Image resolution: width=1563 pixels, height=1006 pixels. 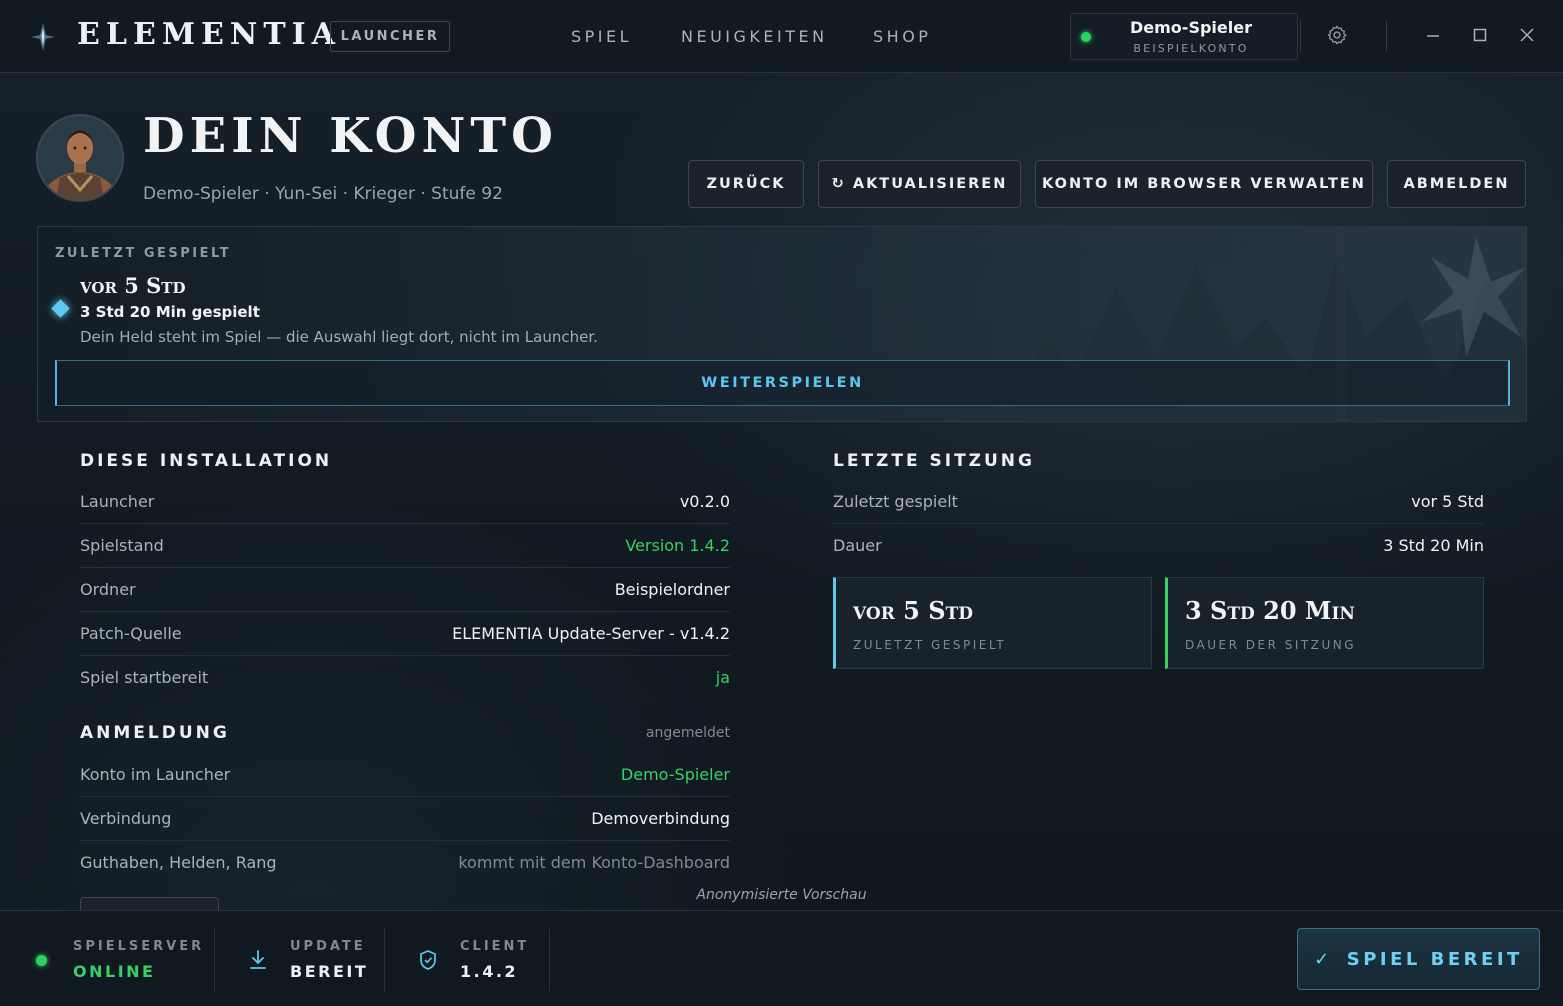 What do you see at coordinates (405, 590) in the screenshot?
I see `installation-row: Ordner Beispielordner` at bounding box center [405, 590].